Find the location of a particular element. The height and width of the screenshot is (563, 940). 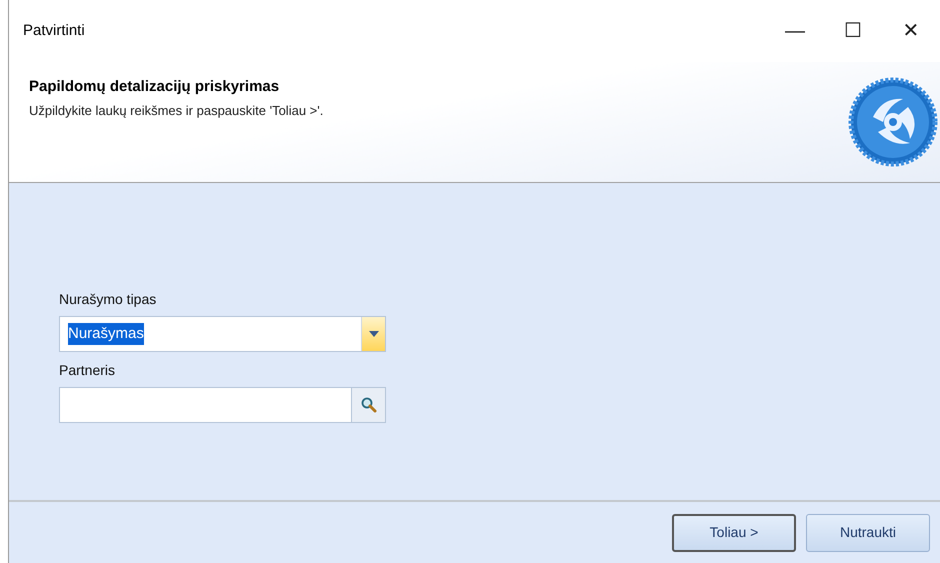

lookup-field is located at coordinates (222, 405).